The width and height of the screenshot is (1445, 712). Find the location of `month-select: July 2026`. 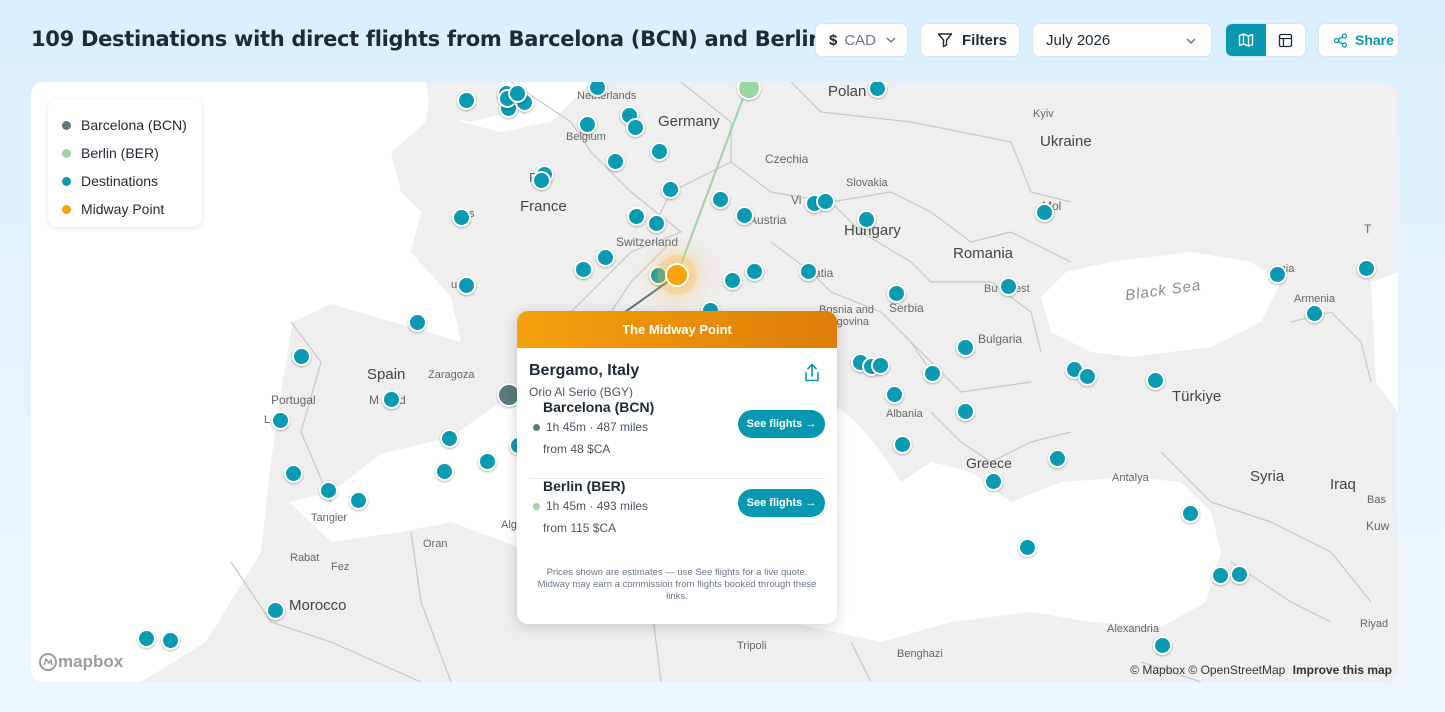

month-select: July 2026 is located at coordinates (1122, 40).